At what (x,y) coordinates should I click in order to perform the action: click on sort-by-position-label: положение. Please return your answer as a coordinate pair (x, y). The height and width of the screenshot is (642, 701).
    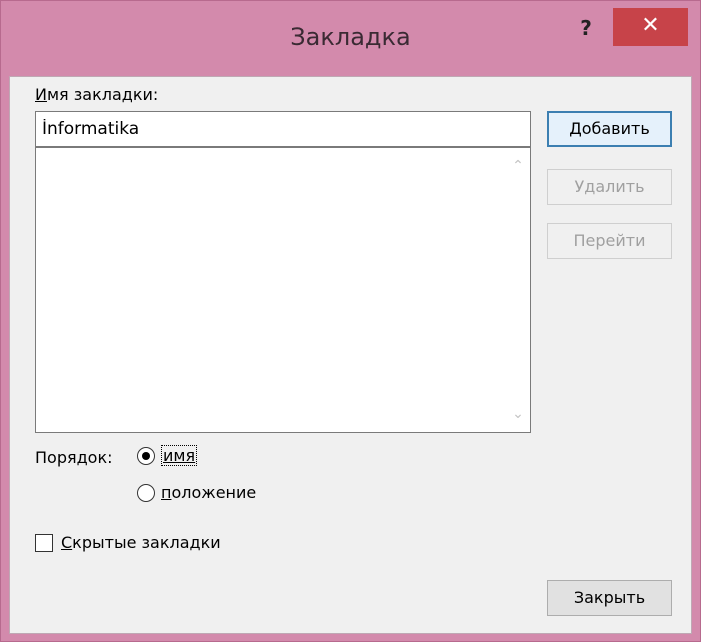
    Looking at the image, I should click on (208, 492).